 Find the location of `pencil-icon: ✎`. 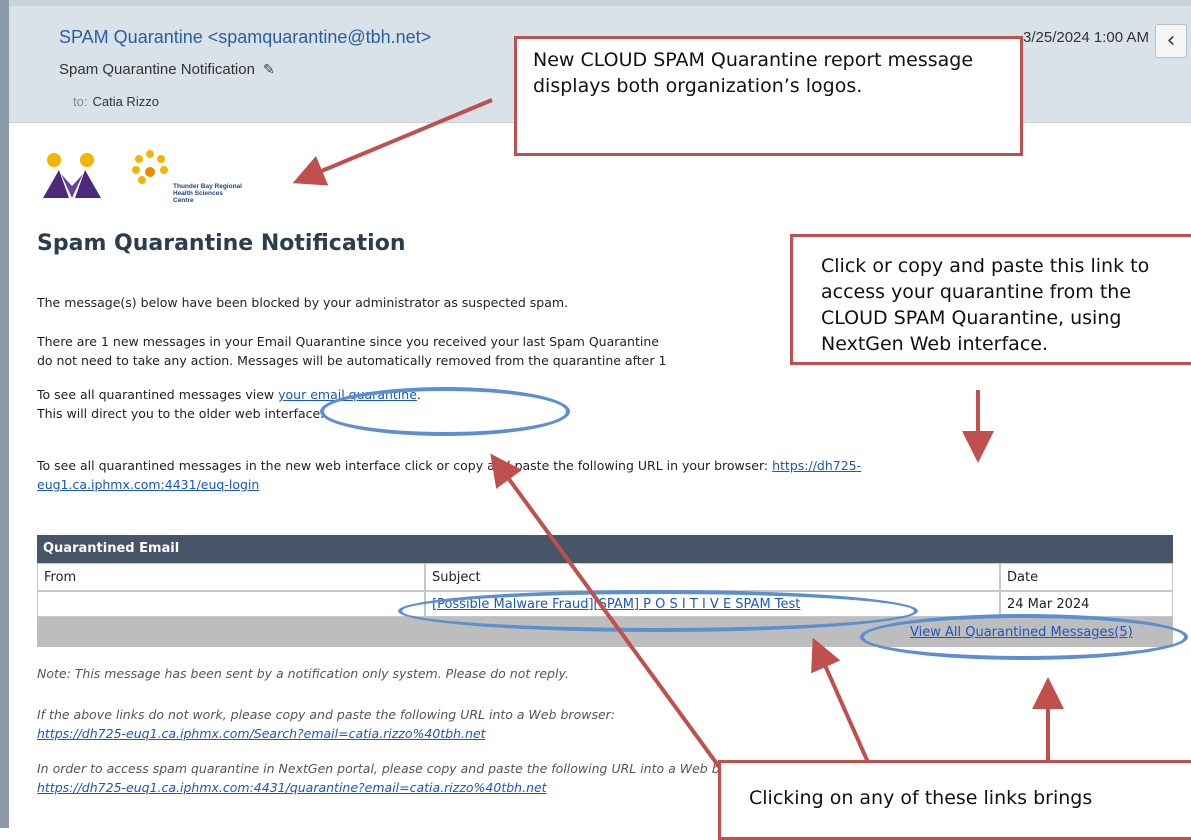

pencil-icon: ✎ is located at coordinates (269, 69).